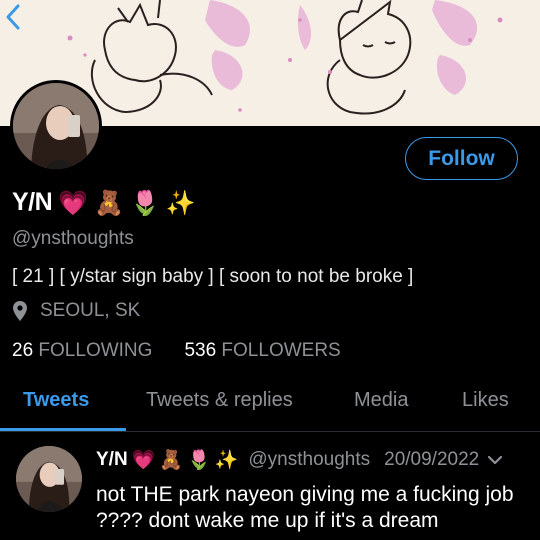 This screenshot has height=540, width=540. Describe the element at coordinates (176, 351) in the screenshot. I see `profile-stats: 26 FOLLOWING 536 FOLLOWERS` at that location.